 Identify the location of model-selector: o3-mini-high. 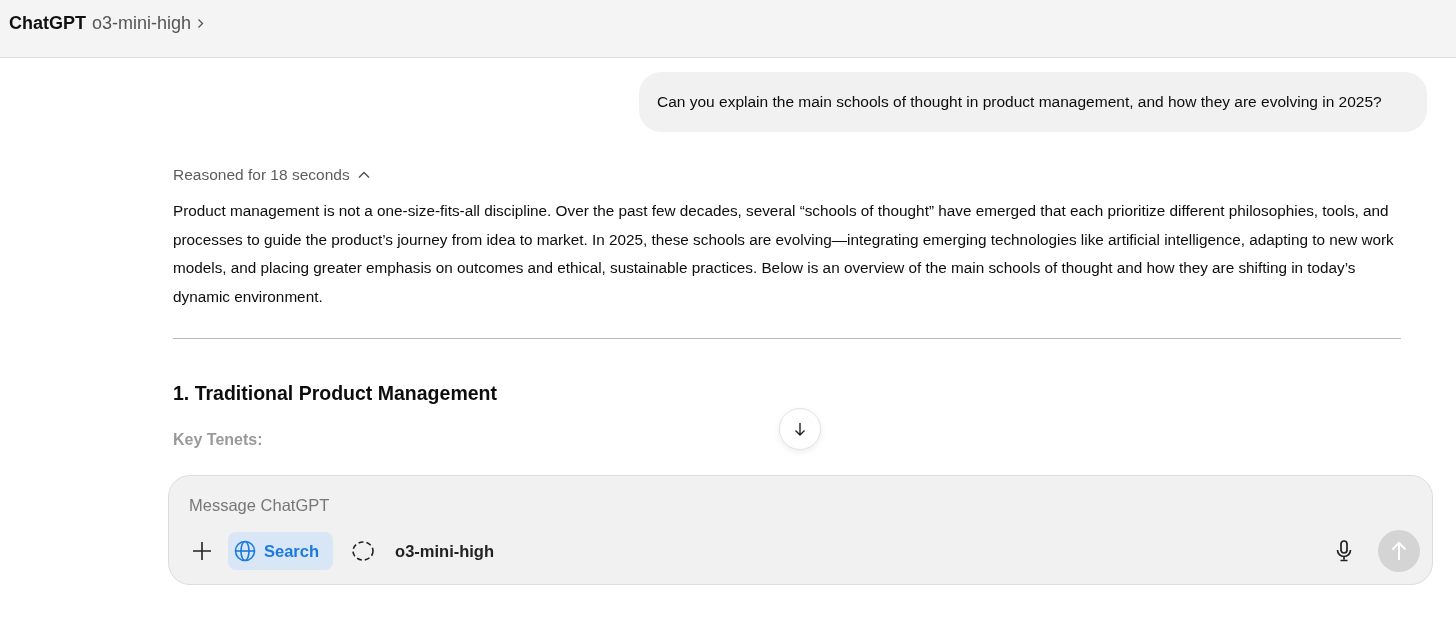
(148, 23).